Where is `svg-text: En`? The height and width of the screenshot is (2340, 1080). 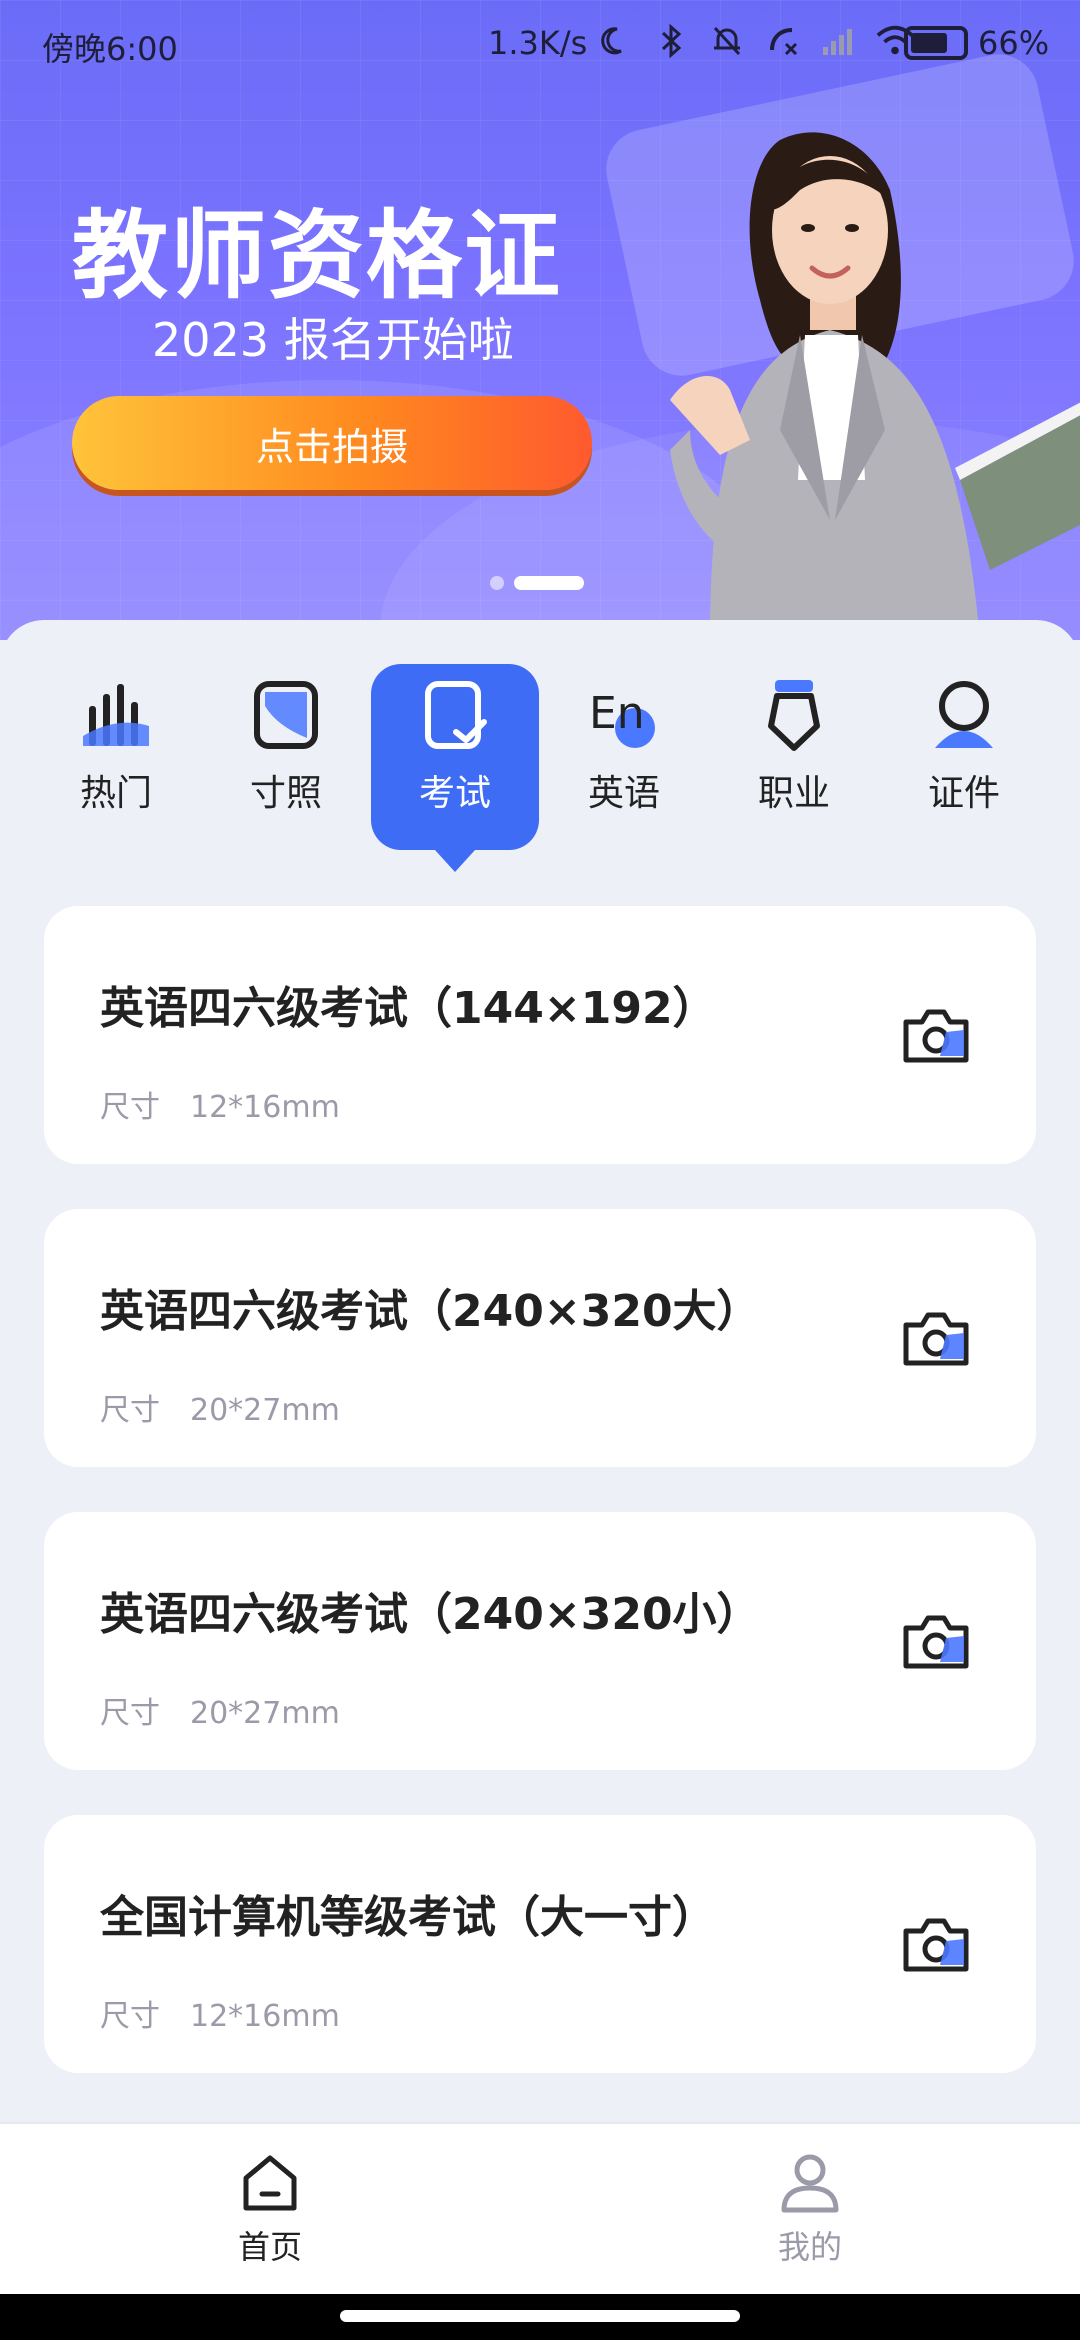 svg-text: En is located at coordinates (617, 713).